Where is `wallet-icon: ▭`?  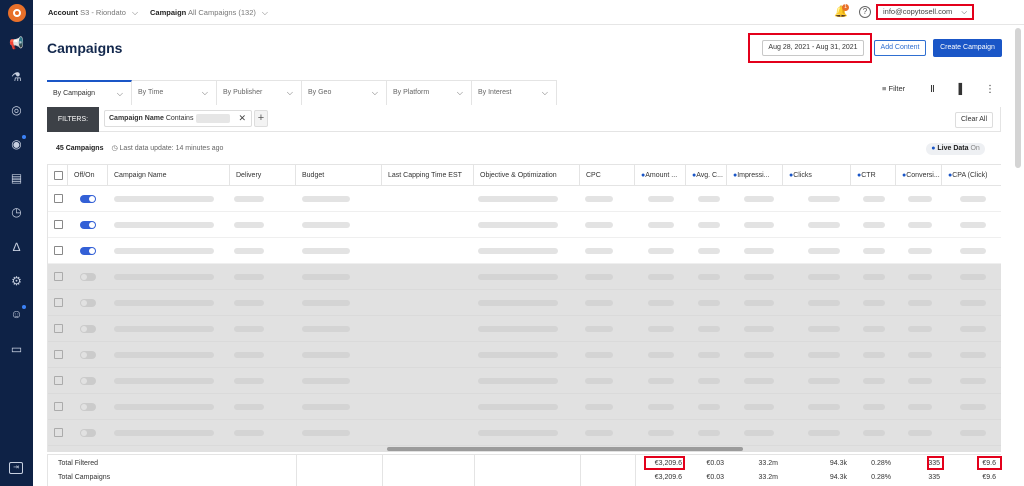
wallet-icon: ▭ is located at coordinates (16, 349).